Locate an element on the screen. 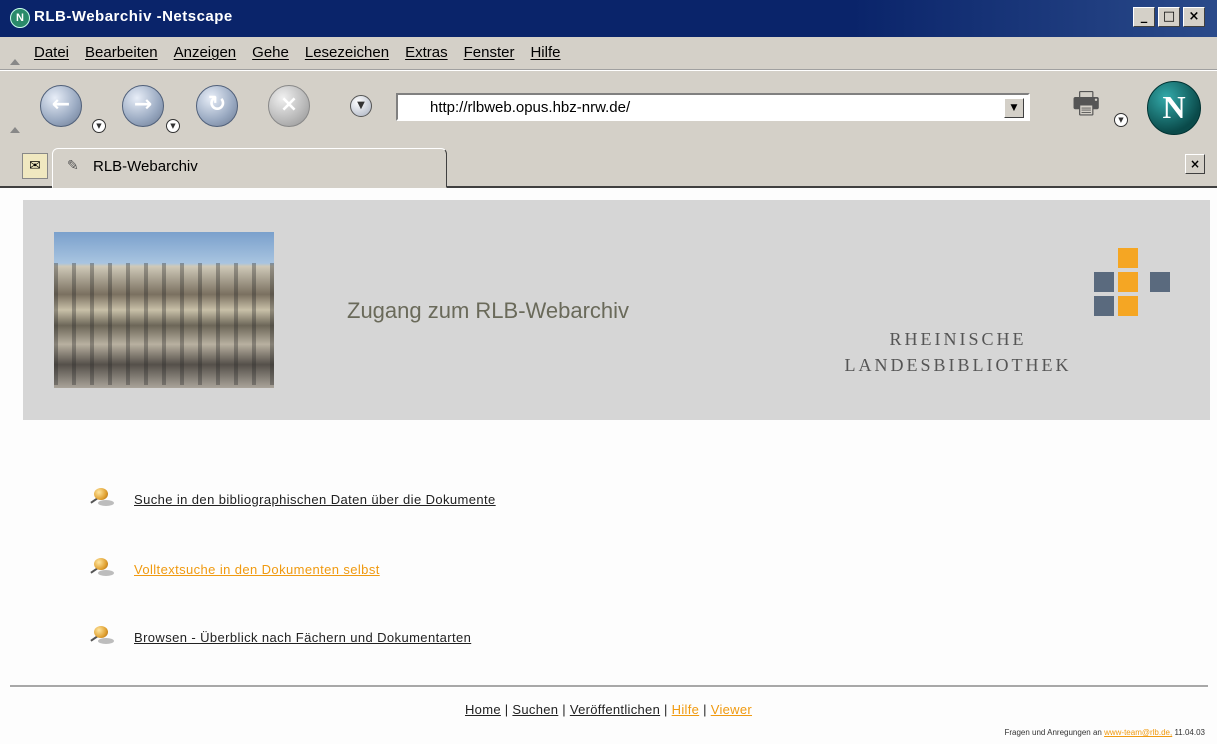 Image resolution: width=1217 pixels, height=744 pixels. menu-extras: Extras is located at coordinates (426, 52).